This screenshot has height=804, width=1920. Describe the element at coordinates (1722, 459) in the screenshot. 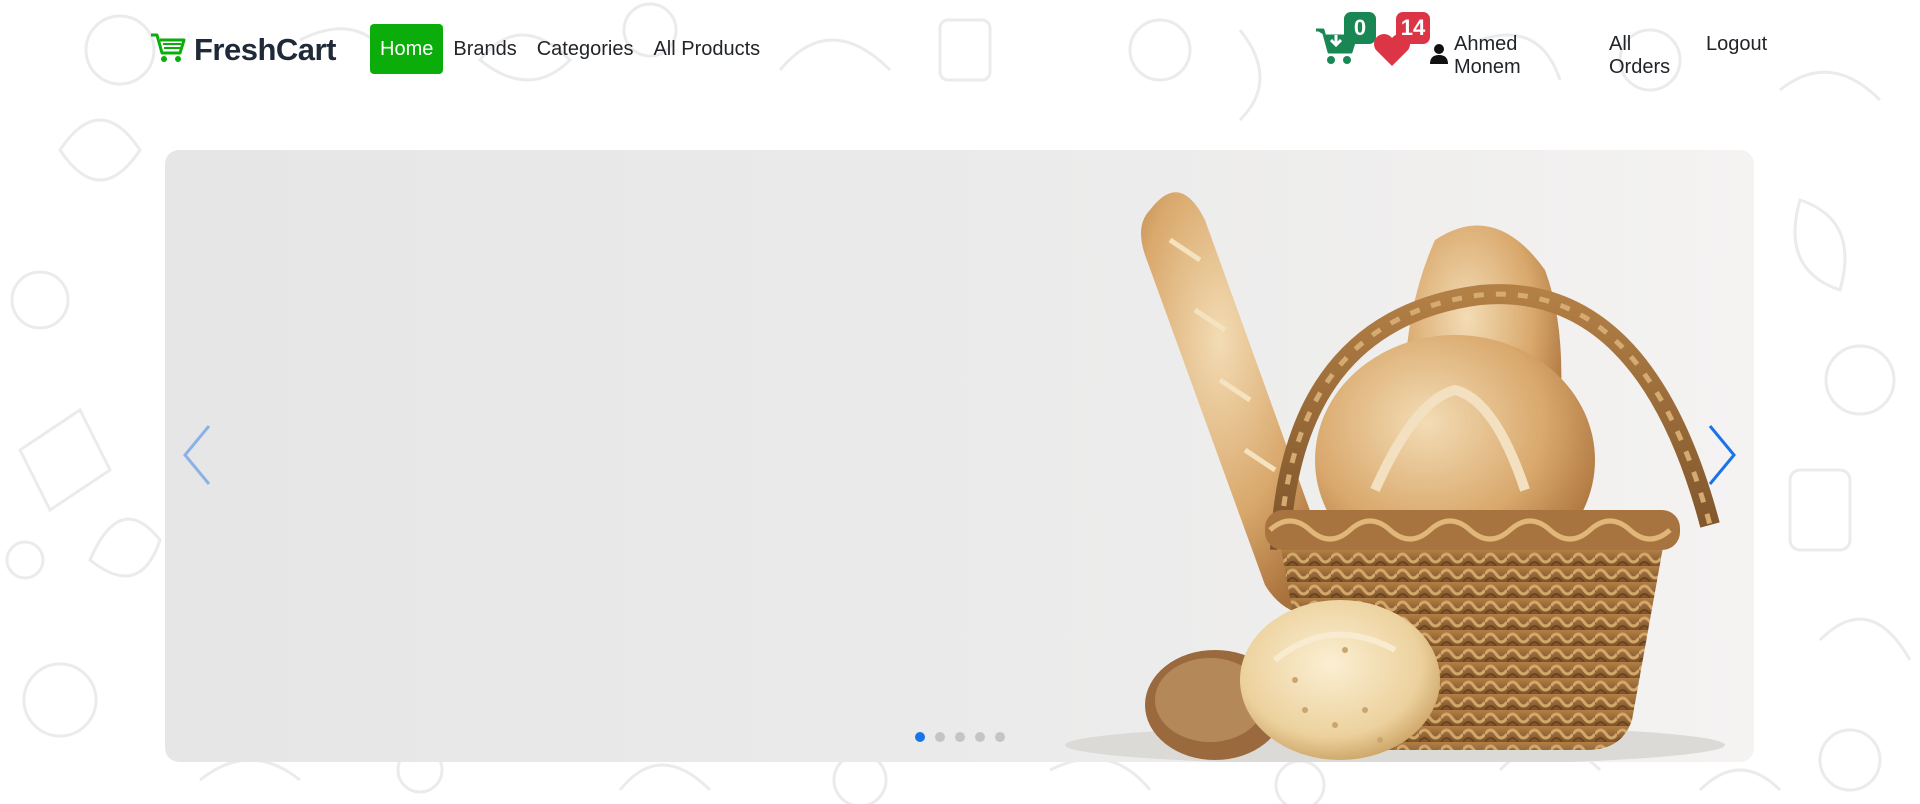

I see `chevron-right-icon` at that location.